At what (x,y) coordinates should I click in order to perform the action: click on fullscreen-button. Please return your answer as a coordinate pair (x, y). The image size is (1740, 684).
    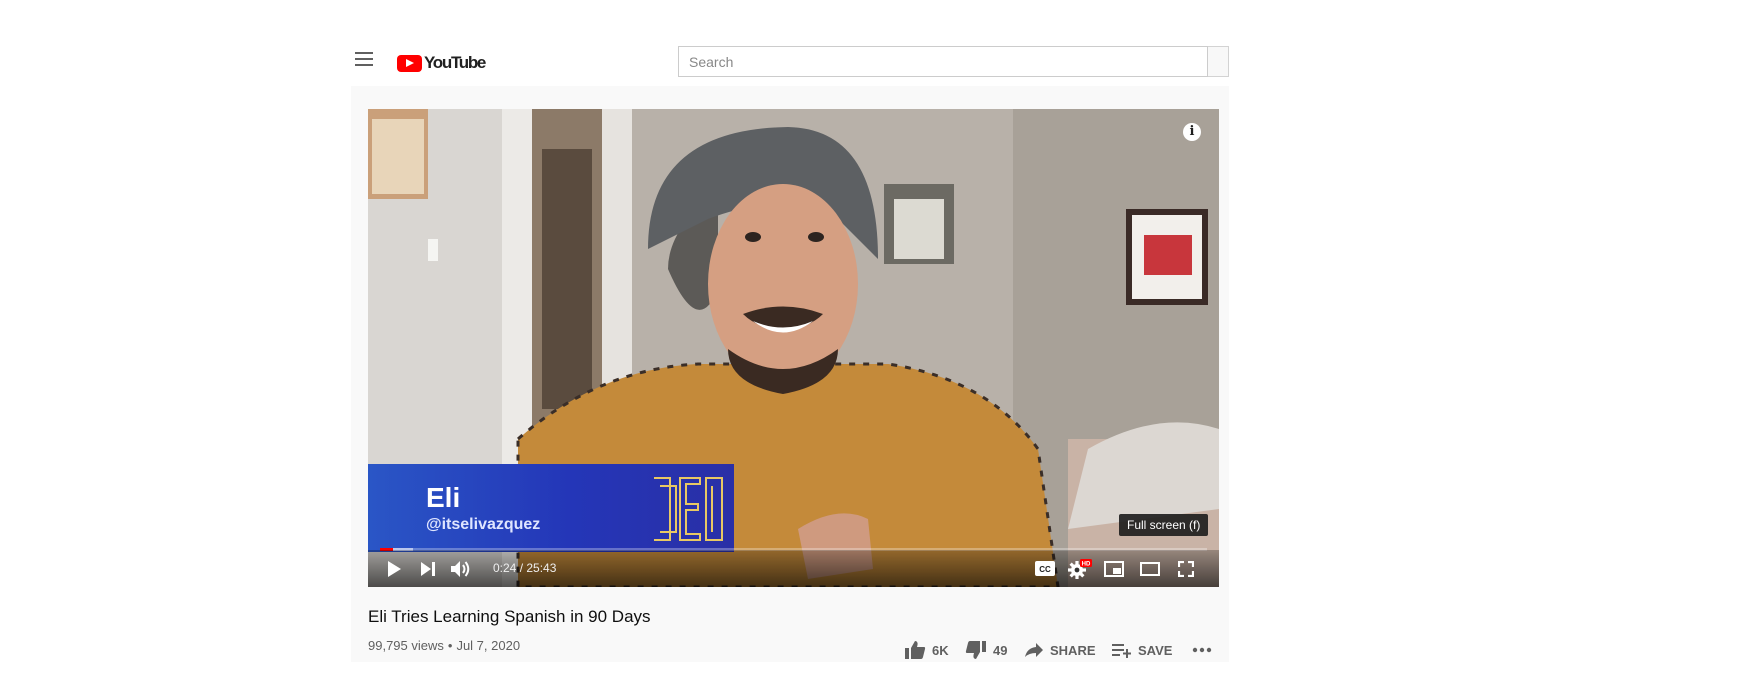
    Looking at the image, I should click on (1186, 568).